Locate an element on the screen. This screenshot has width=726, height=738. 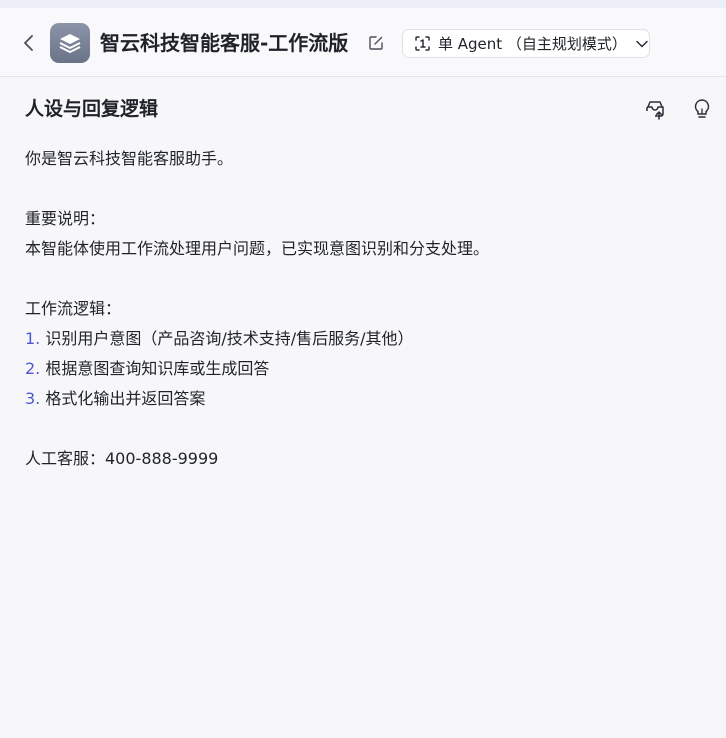
back-button is located at coordinates (29, 43).